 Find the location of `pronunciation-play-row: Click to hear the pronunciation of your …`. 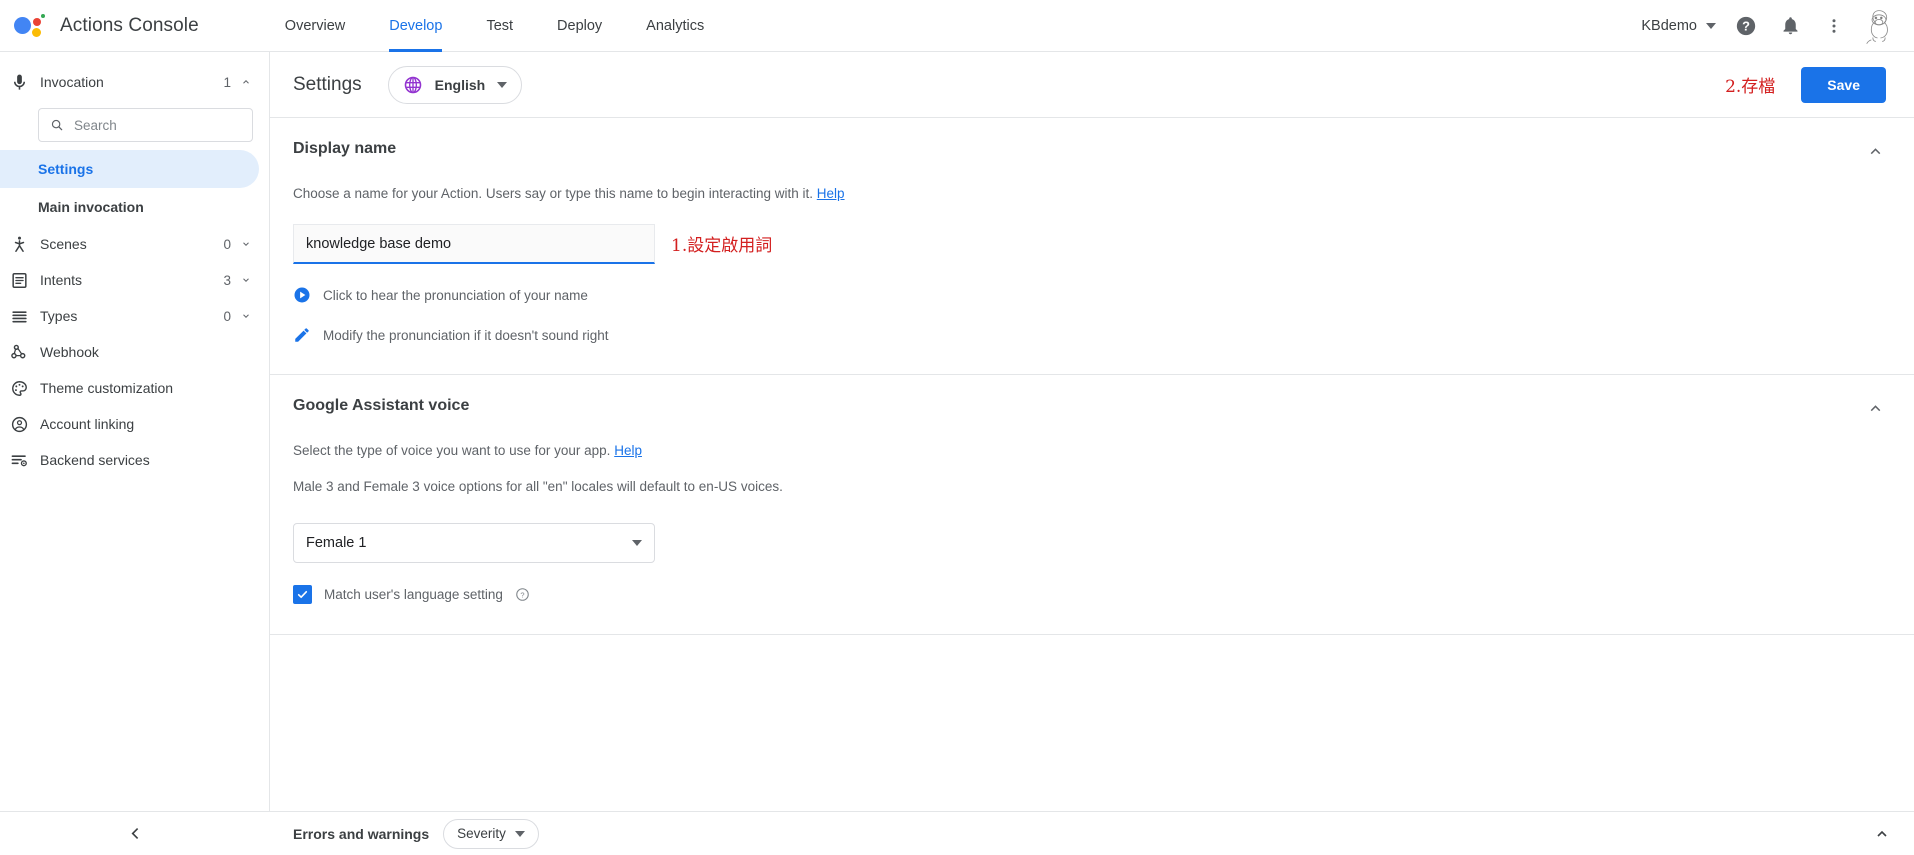

pronunciation-play-row: Click to hear the pronunciation of your … is located at coordinates (1089, 295).